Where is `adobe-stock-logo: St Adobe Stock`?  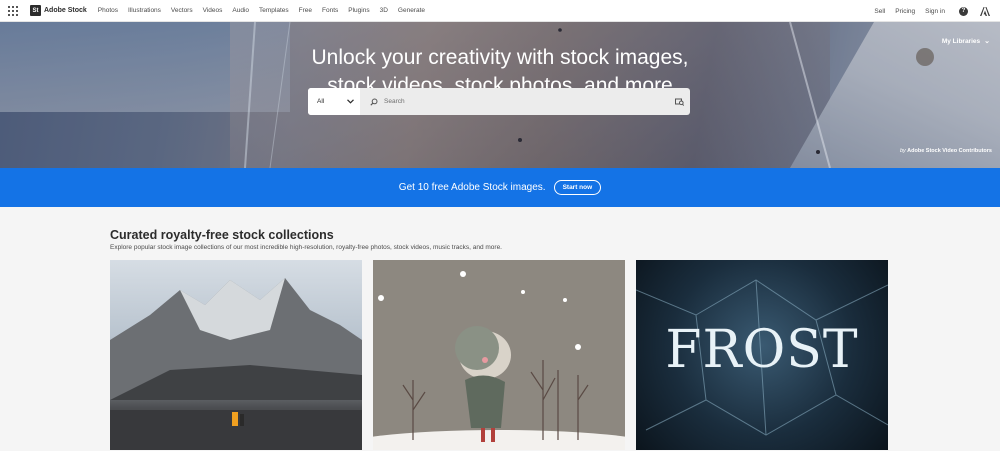
adobe-stock-logo: St Adobe Stock is located at coordinates (58, 10).